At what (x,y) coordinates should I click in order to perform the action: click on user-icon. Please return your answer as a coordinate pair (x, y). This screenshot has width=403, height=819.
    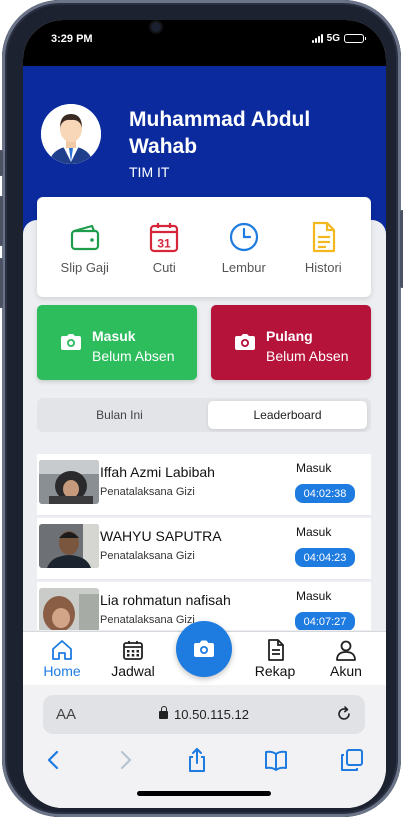
    Looking at the image, I should click on (346, 650).